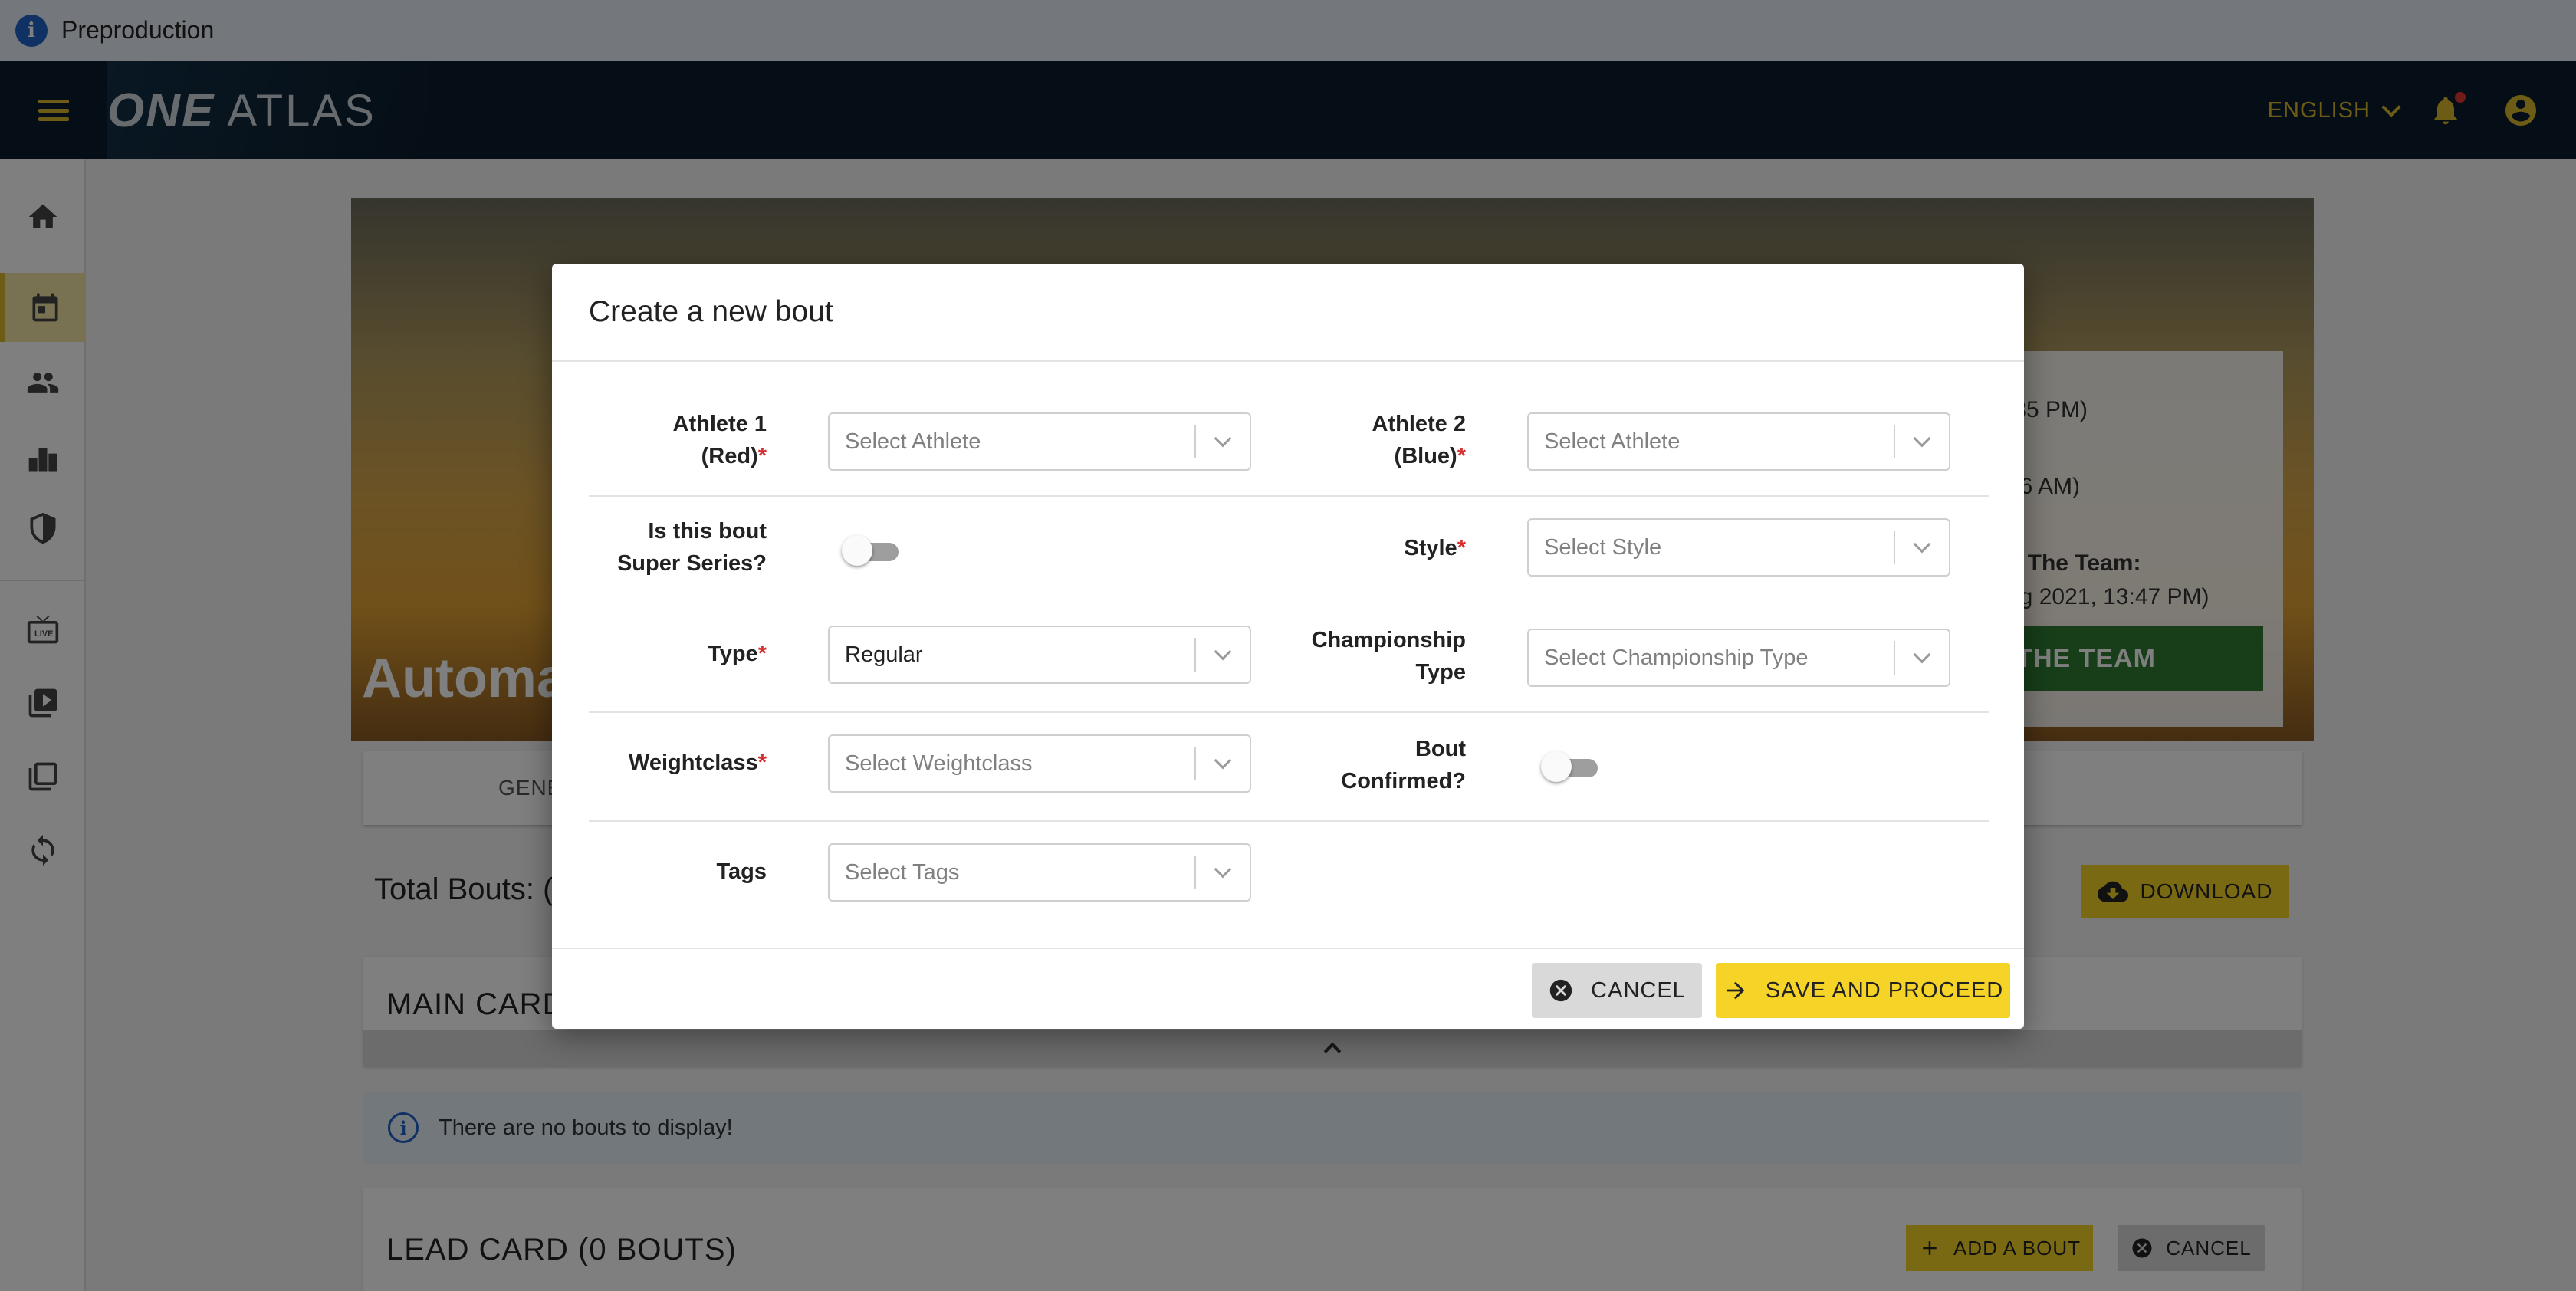 This screenshot has width=2576, height=1291. What do you see at coordinates (1603, 547) in the screenshot?
I see `select-placeholder: Select Style` at bounding box center [1603, 547].